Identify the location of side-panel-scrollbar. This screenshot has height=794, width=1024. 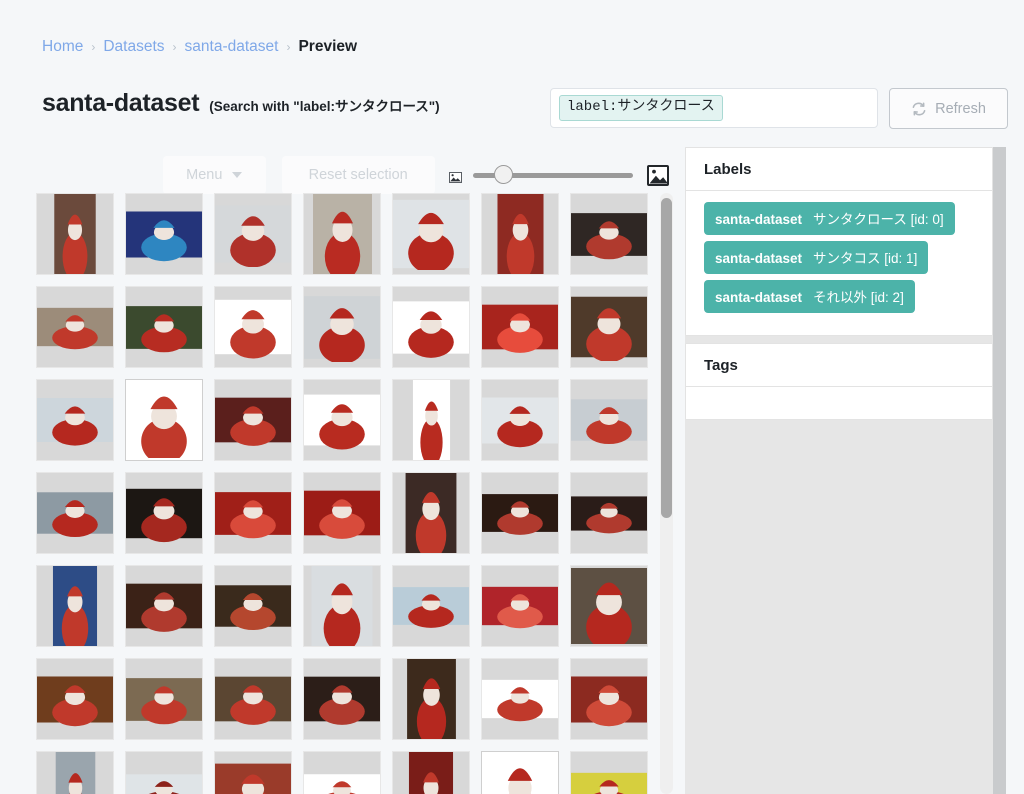
(999, 470).